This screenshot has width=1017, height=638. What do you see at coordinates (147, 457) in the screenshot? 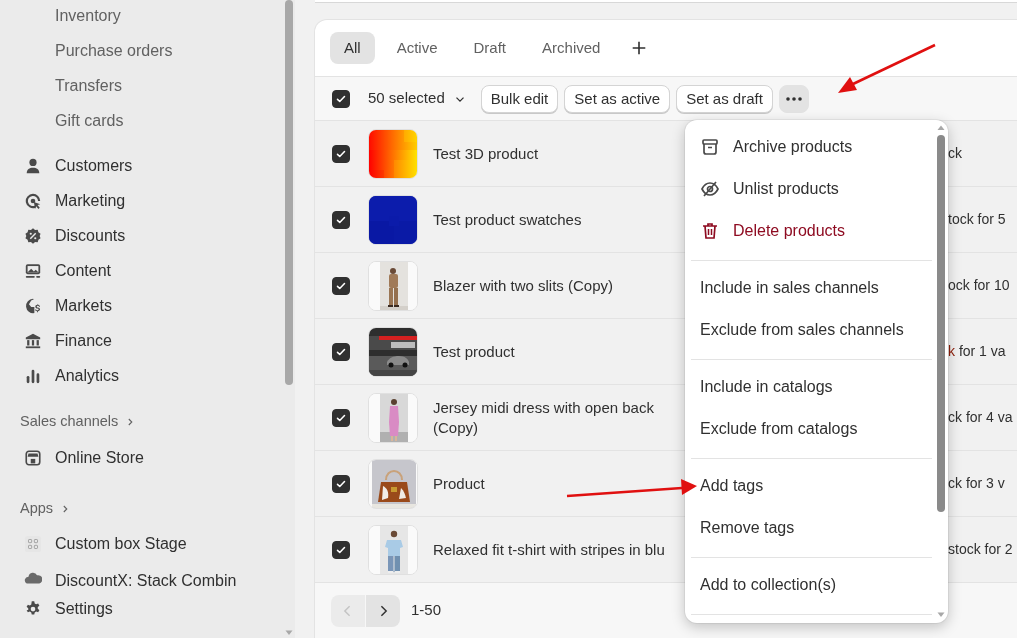
I see `sidebar-item: Online Store` at bounding box center [147, 457].